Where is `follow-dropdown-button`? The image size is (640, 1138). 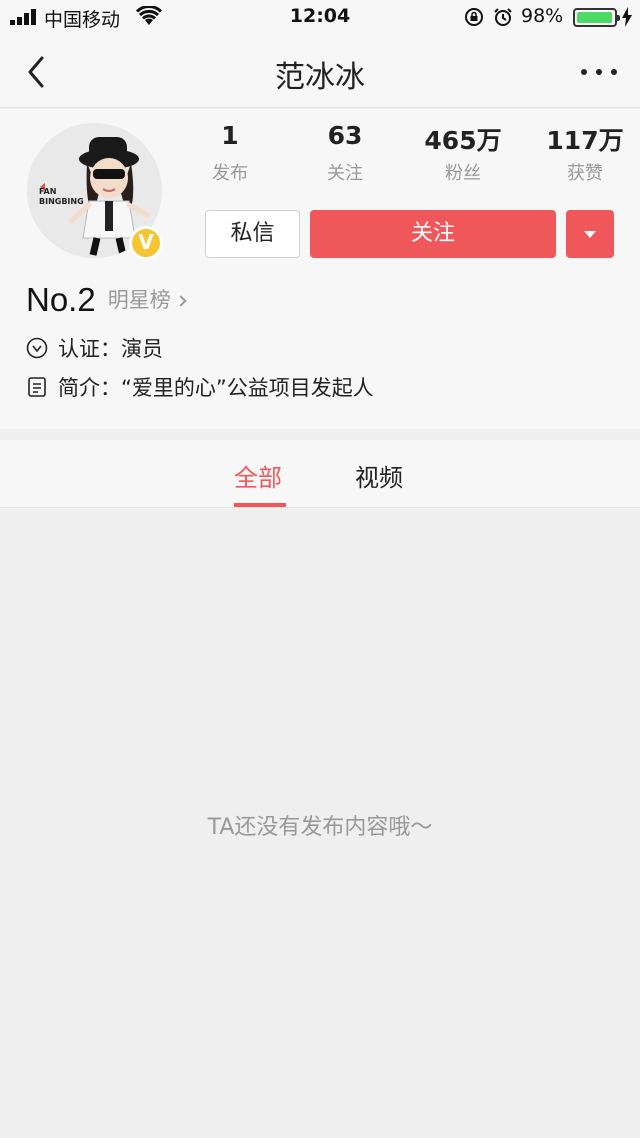
follow-dropdown-button is located at coordinates (590, 234).